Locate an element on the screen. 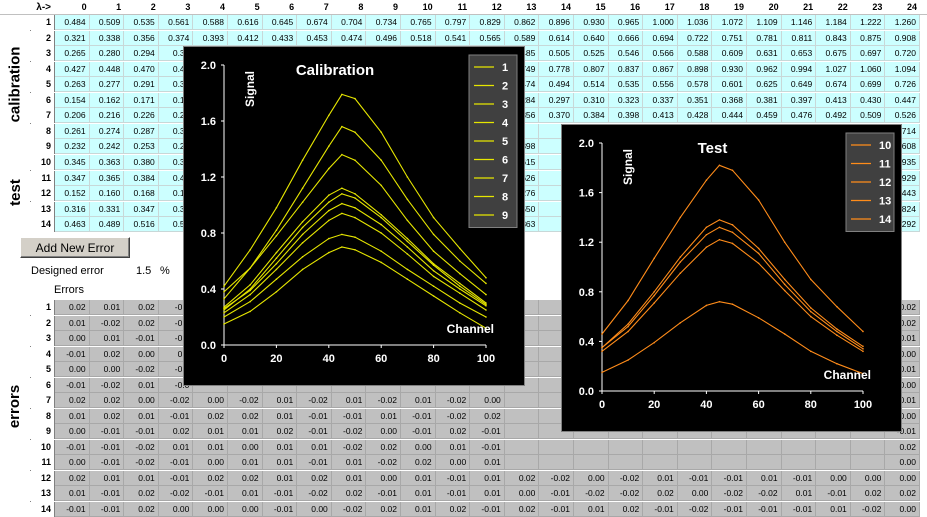  cell: 0.751 is located at coordinates (729, 38).